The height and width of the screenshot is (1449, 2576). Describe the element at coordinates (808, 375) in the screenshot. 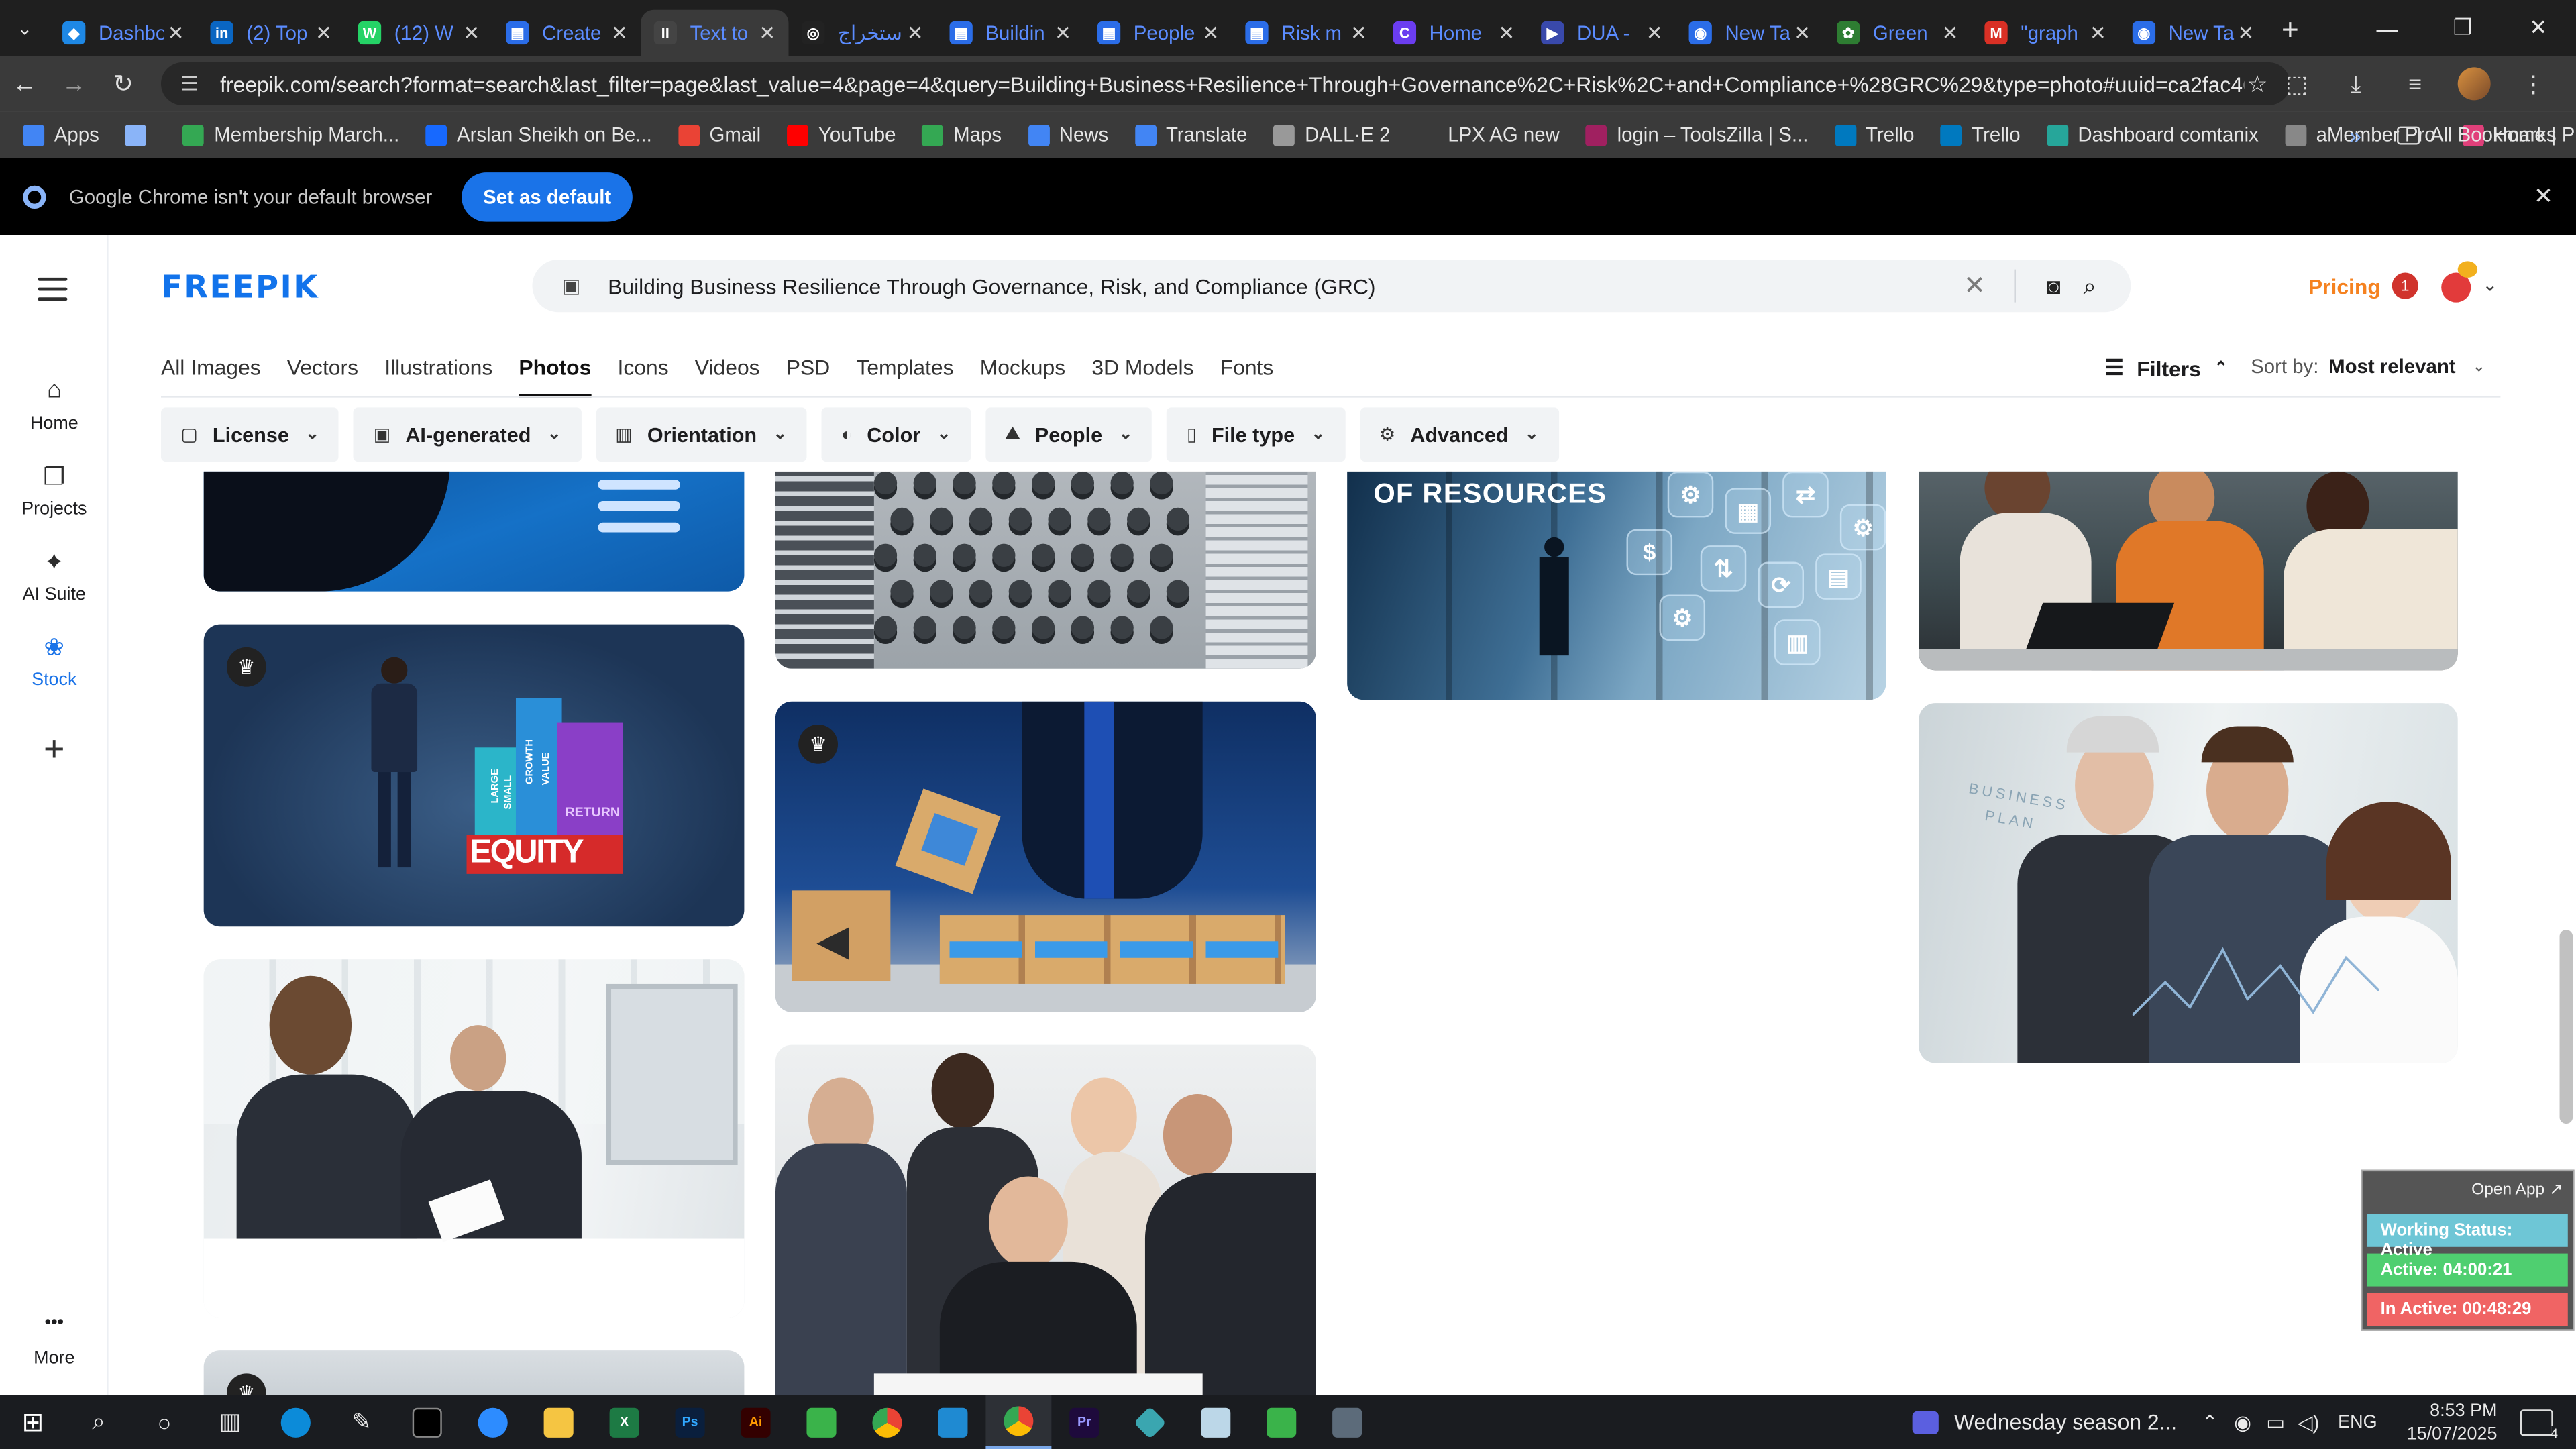

I see `tab-psd: PSD` at that location.